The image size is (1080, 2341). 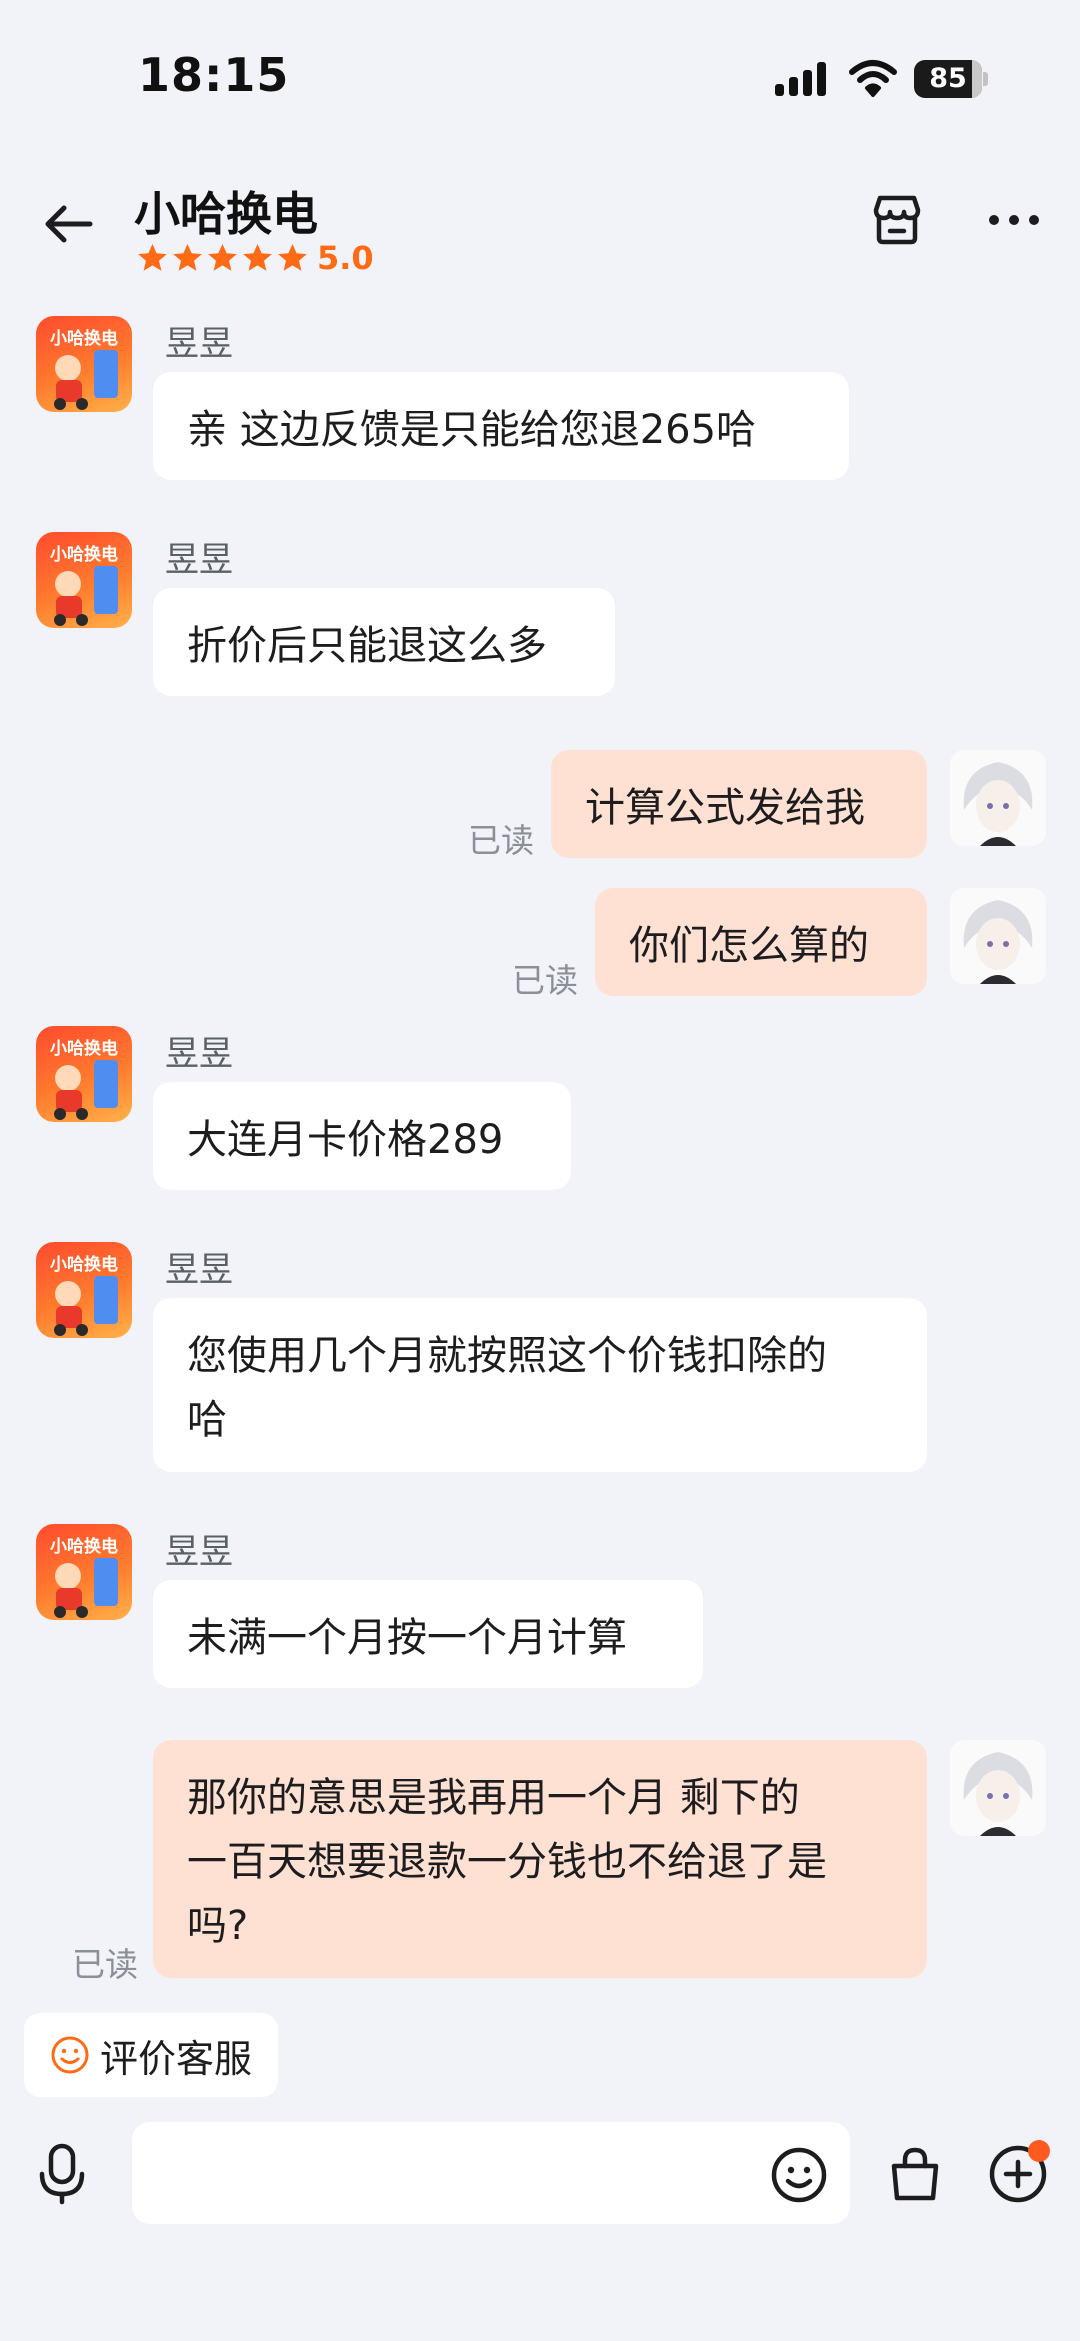 What do you see at coordinates (176, 2058) in the screenshot?
I see `rate-service-label: 评价客服` at bounding box center [176, 2058].